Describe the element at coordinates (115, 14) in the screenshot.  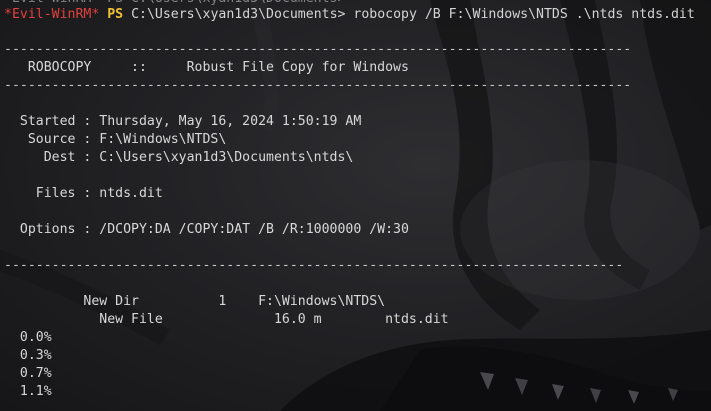
I see `prompt-ps: PS` at that location.